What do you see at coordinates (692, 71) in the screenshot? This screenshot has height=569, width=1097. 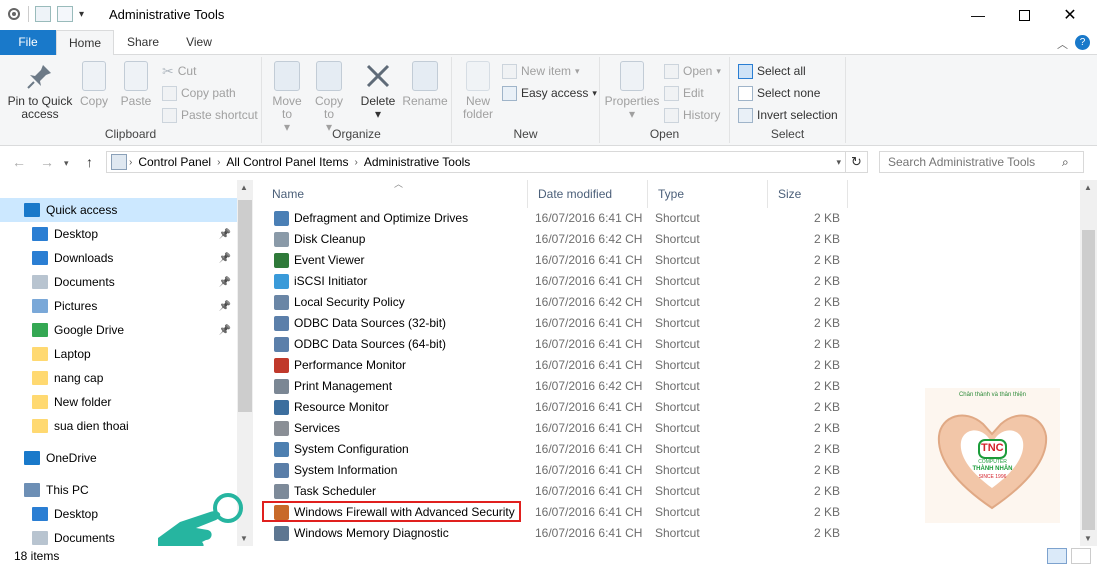 I see `open-button: Open ▾` at bounding box center [692, 71].